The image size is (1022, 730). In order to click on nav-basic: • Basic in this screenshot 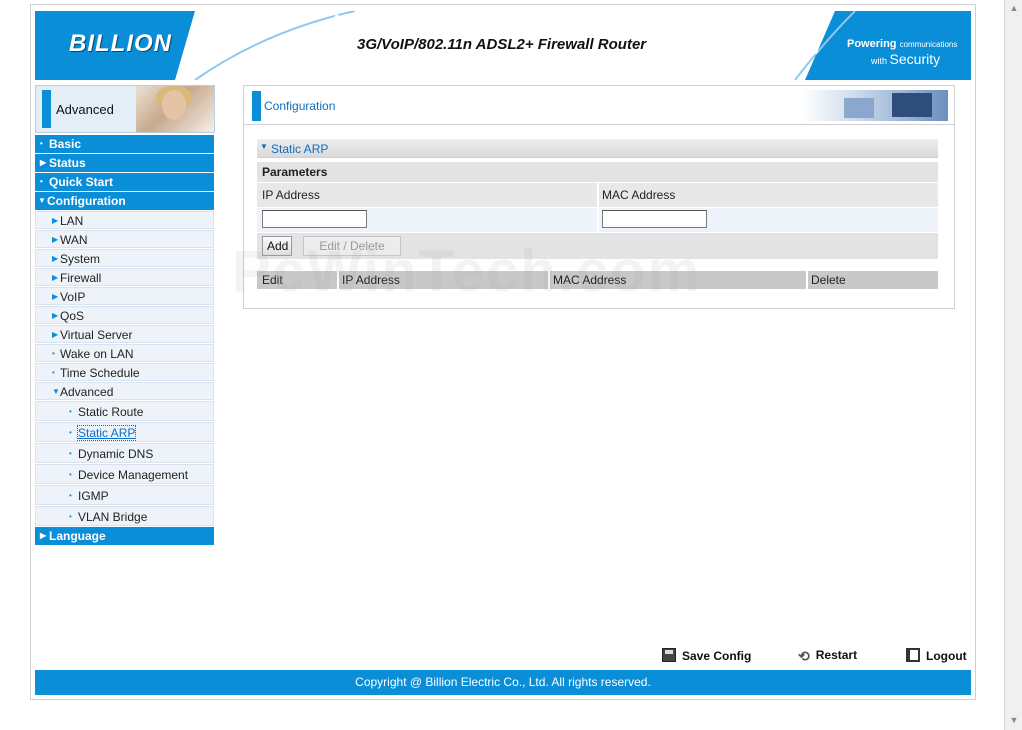, I will do `click(124, 144)`.